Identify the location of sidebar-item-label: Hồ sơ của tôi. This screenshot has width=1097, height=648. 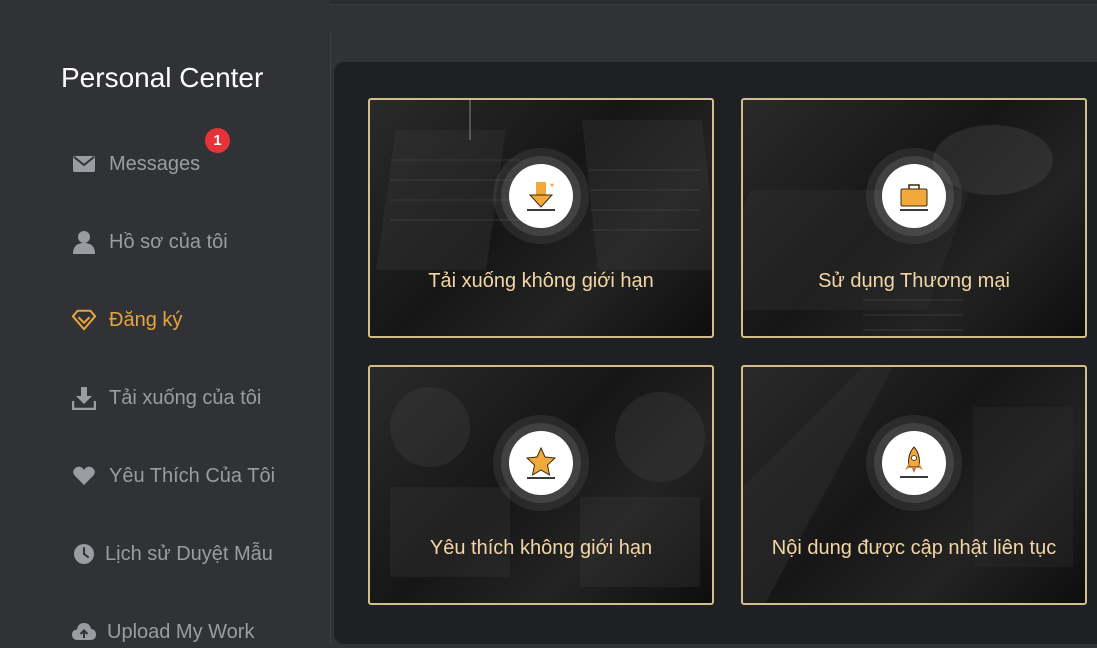
(168, 241).